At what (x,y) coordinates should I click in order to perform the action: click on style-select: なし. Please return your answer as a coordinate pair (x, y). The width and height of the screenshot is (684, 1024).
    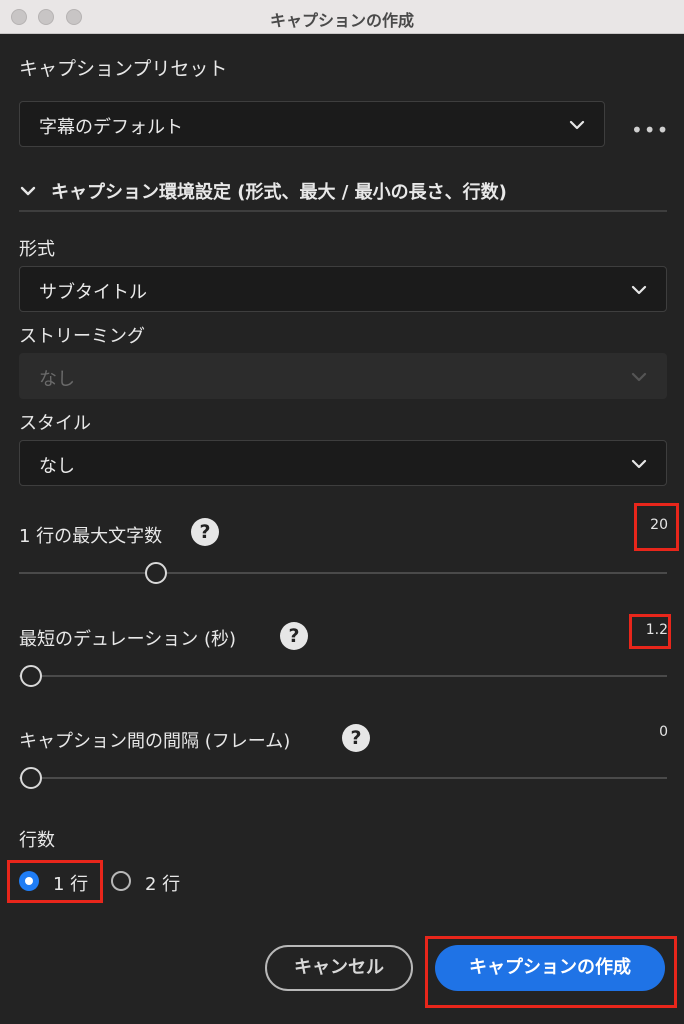
    Looking at the image, I should click on (343, 463).